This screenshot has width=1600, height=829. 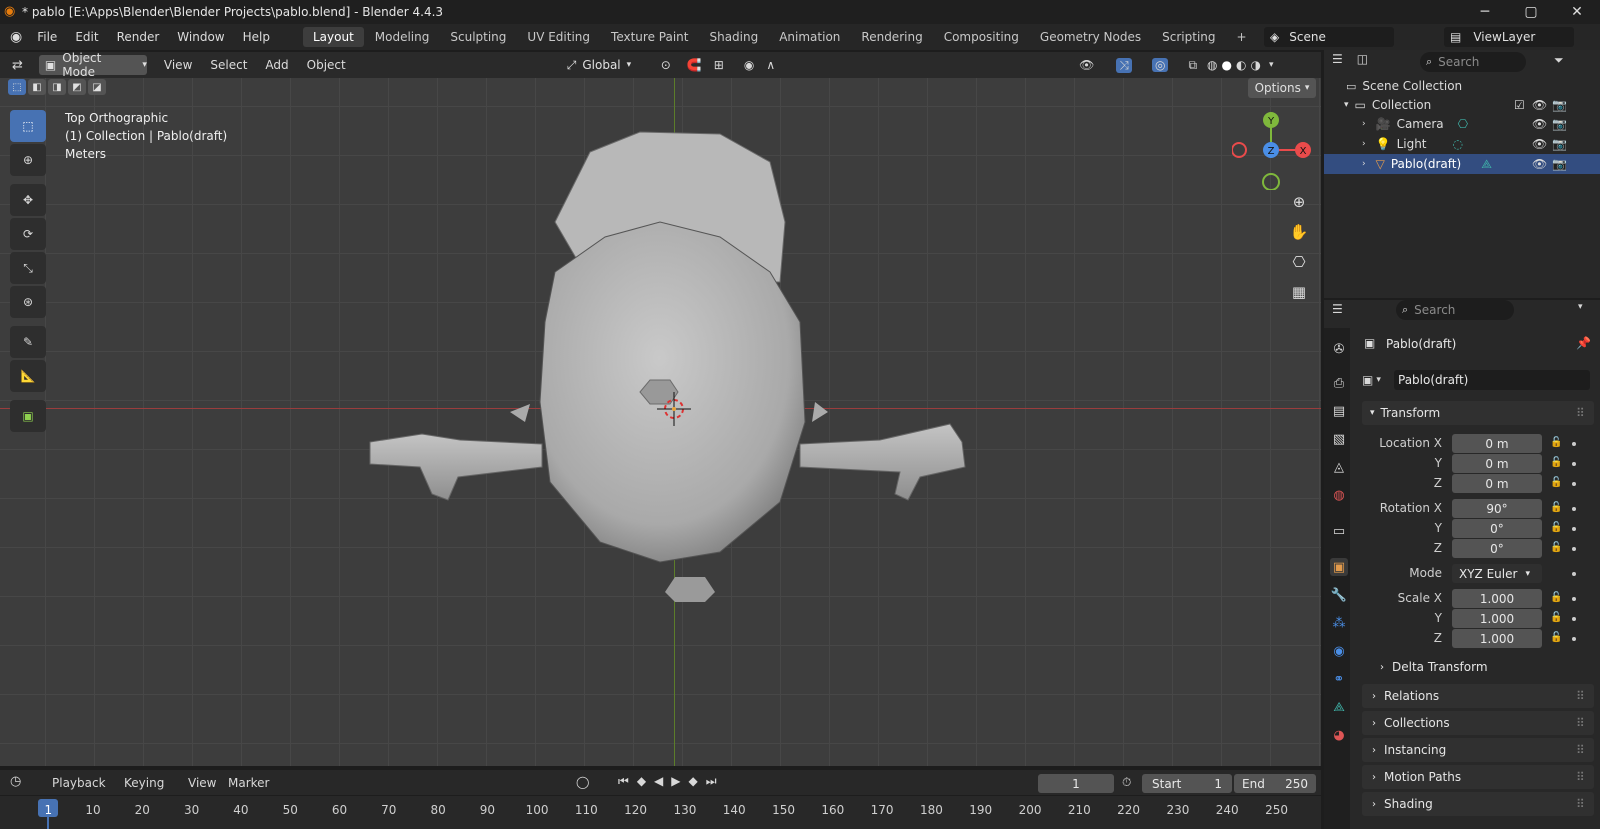 What do you see at coordinates (1241, 65) in the screenshot?
I see `material-shading-icon: ◐` at bounding box center [1241, 65].